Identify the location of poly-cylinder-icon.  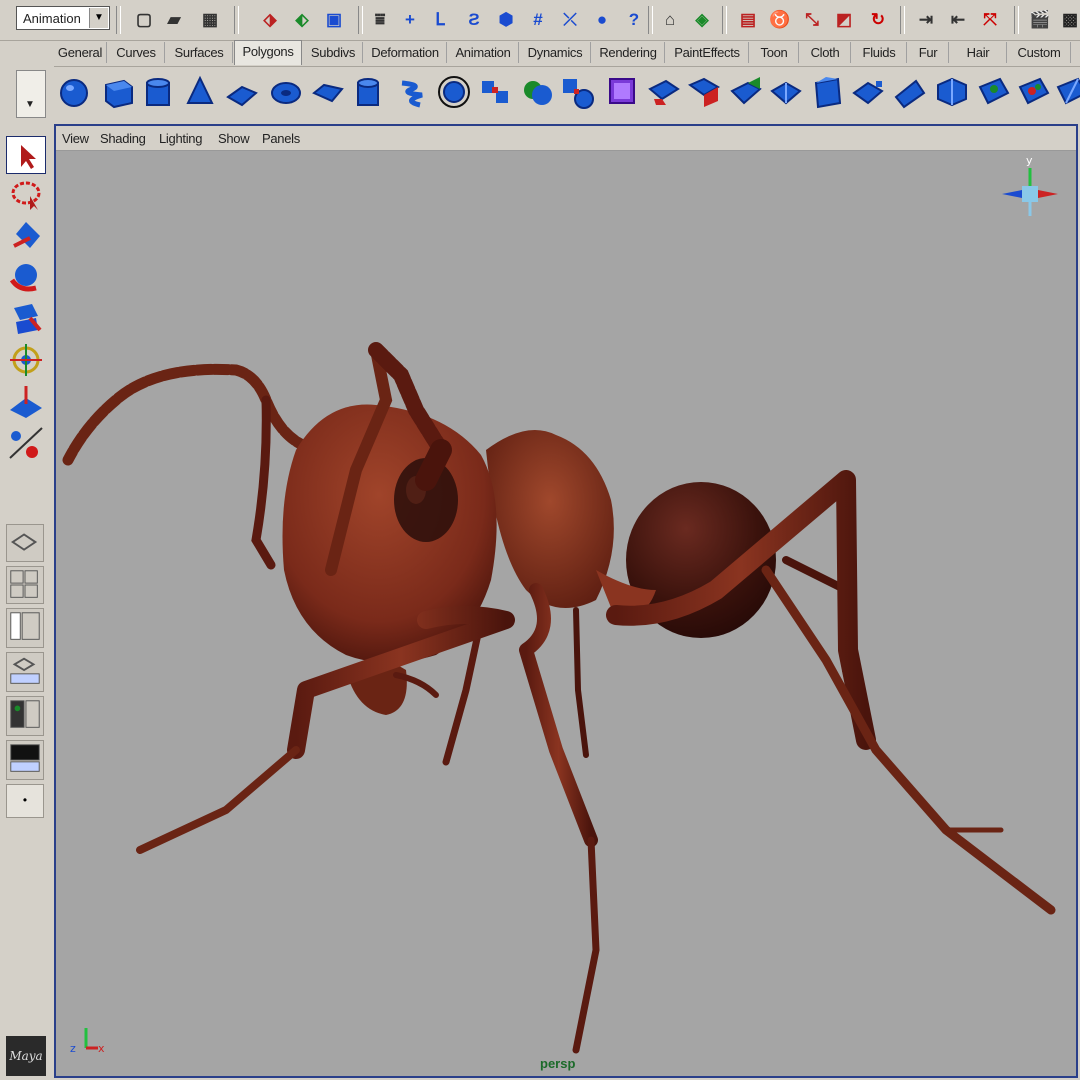
(158, 92).